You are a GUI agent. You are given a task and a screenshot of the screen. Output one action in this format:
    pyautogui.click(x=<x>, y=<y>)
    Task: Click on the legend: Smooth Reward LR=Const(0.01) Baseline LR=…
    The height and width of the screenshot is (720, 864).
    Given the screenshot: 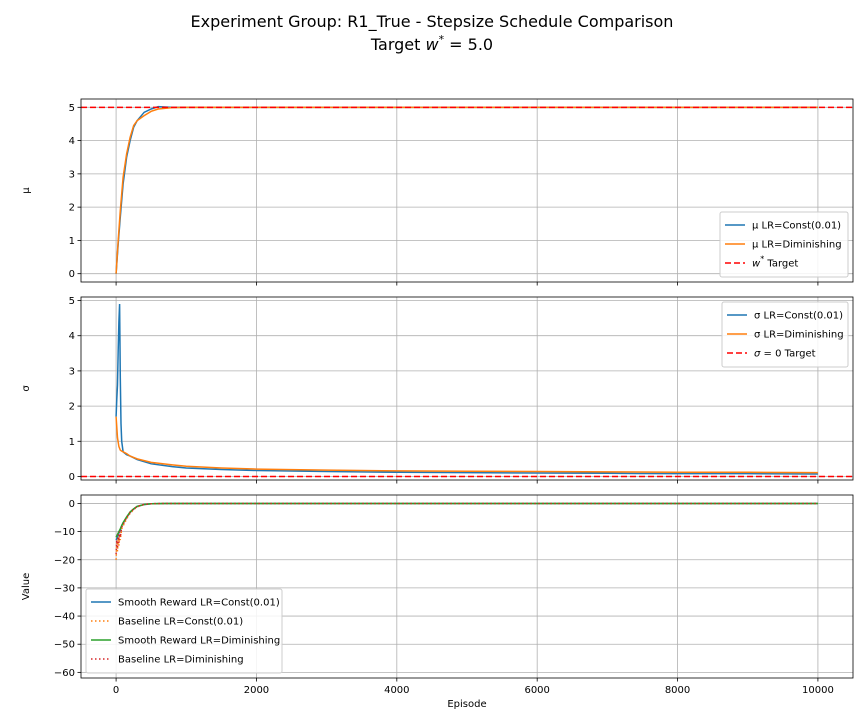 What is the action you would take?
    pyautogui.click(x=184, y=631)
    